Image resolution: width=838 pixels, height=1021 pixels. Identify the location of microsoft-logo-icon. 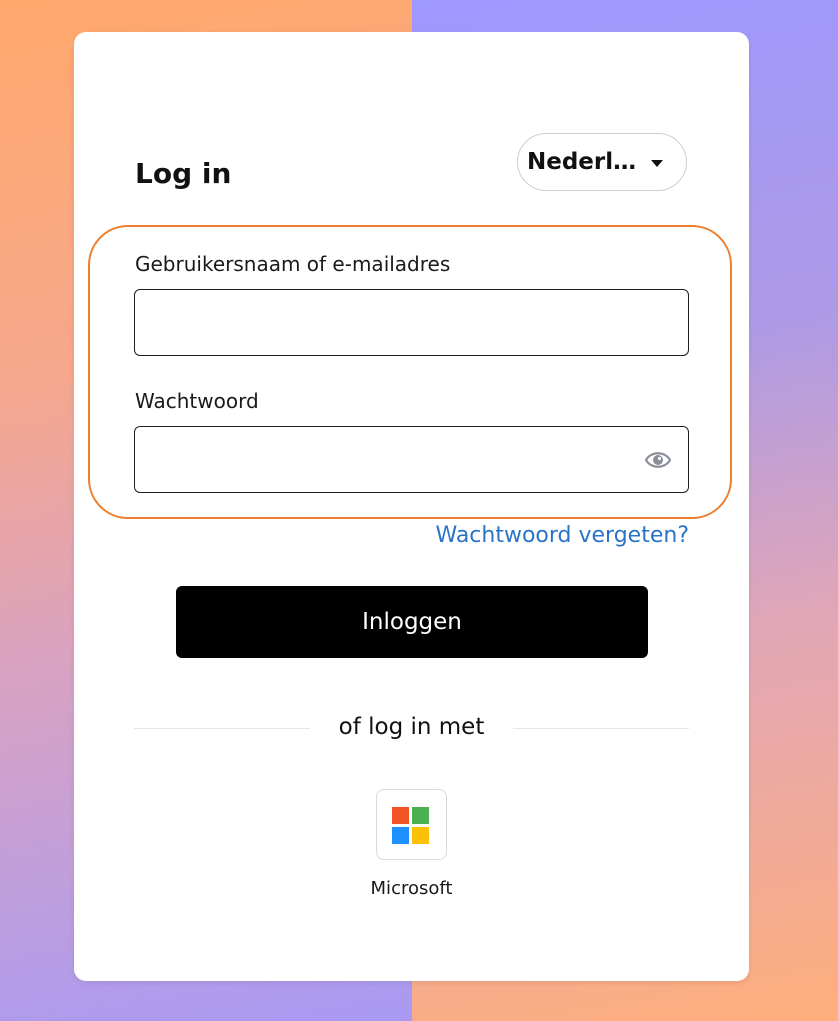
(410, 825).